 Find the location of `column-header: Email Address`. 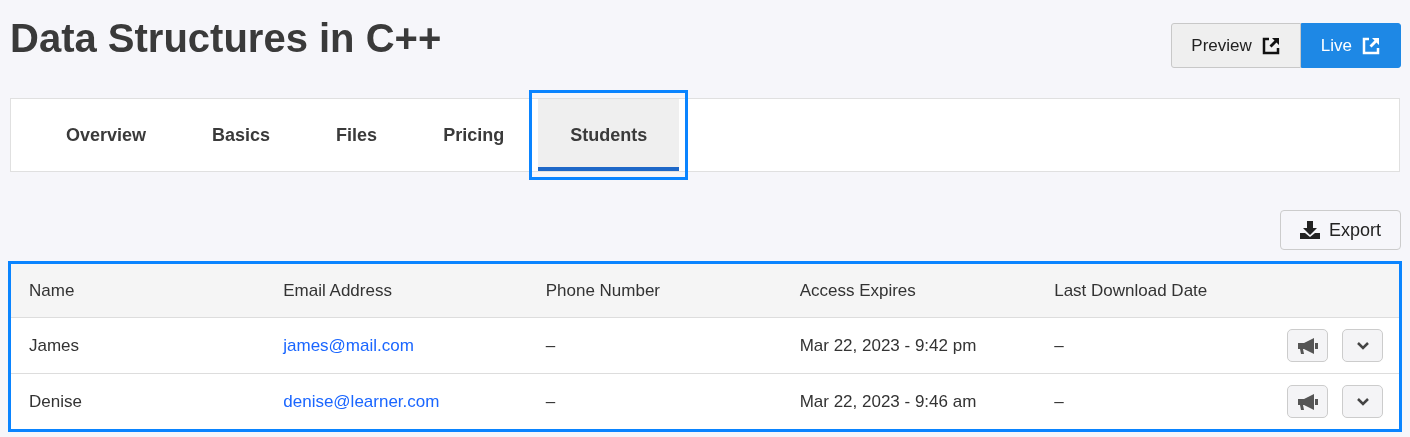

column-header: Email Address is located at coordinates (337, 290).